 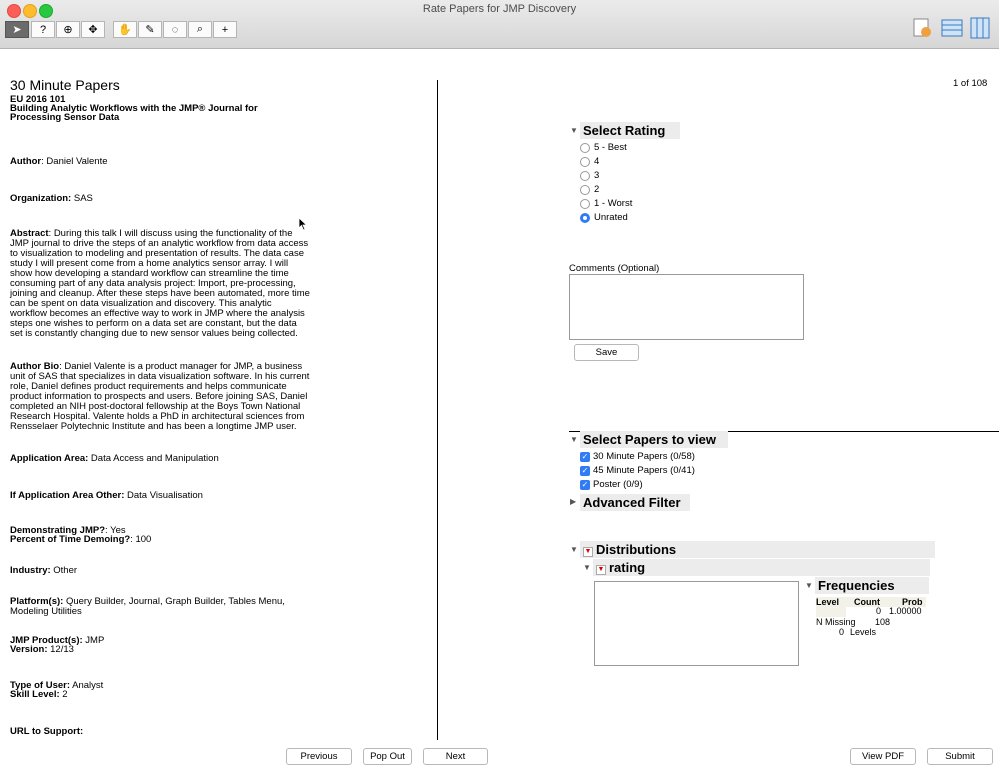 What do you see at coordinates (686, 307) in the screenshot?
I see `comments-textarea` at bounding box center [686, 307].